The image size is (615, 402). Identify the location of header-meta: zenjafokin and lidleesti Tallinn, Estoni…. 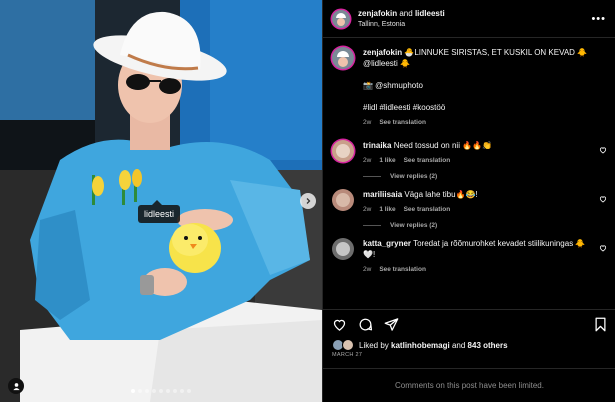
(401, 19).